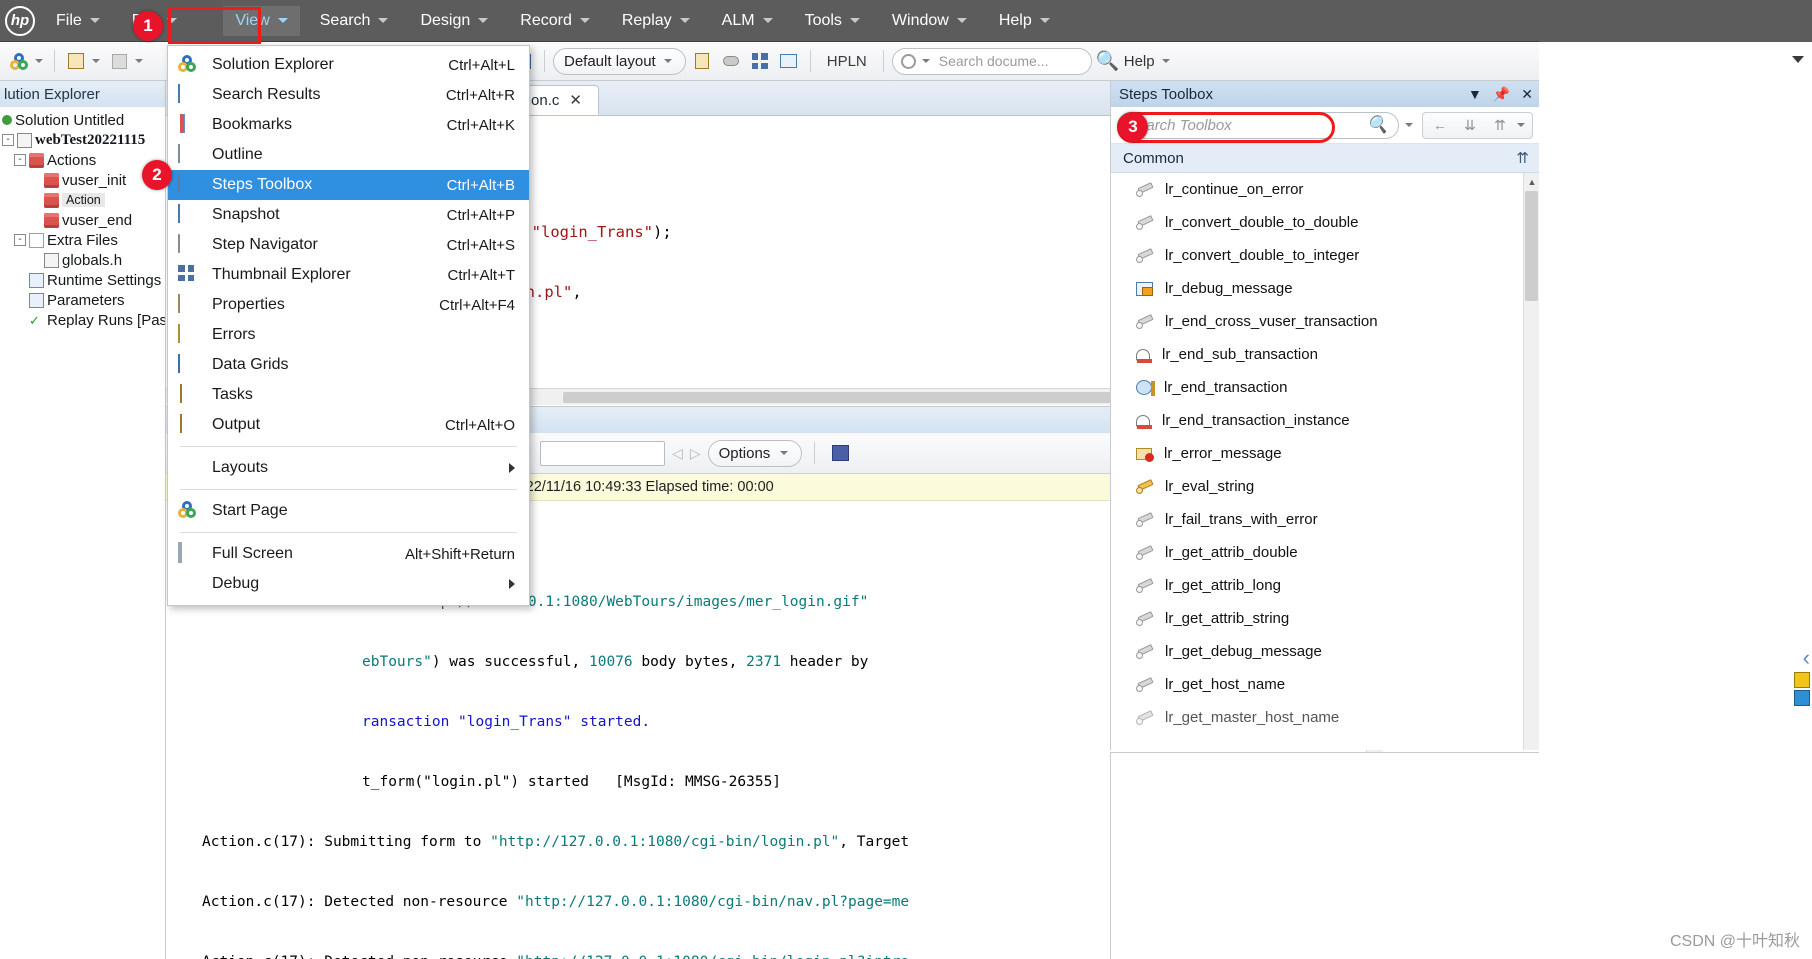 The image size is (1812, 959). What do you see at coordinates (1501, 94) in the screenshot?
I see `pin-icon: 📌` at bounding box center [1501, 94].